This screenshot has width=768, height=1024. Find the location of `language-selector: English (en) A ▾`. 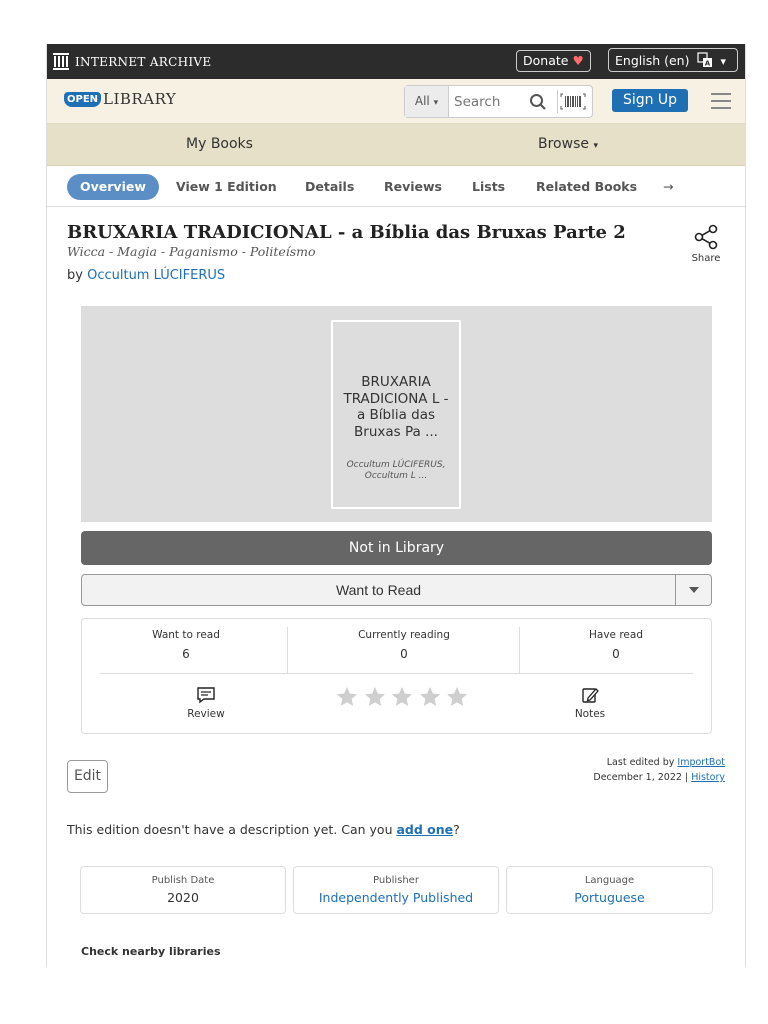

language-selector: English (en) A ▾ is located at coordinates (673, 60).